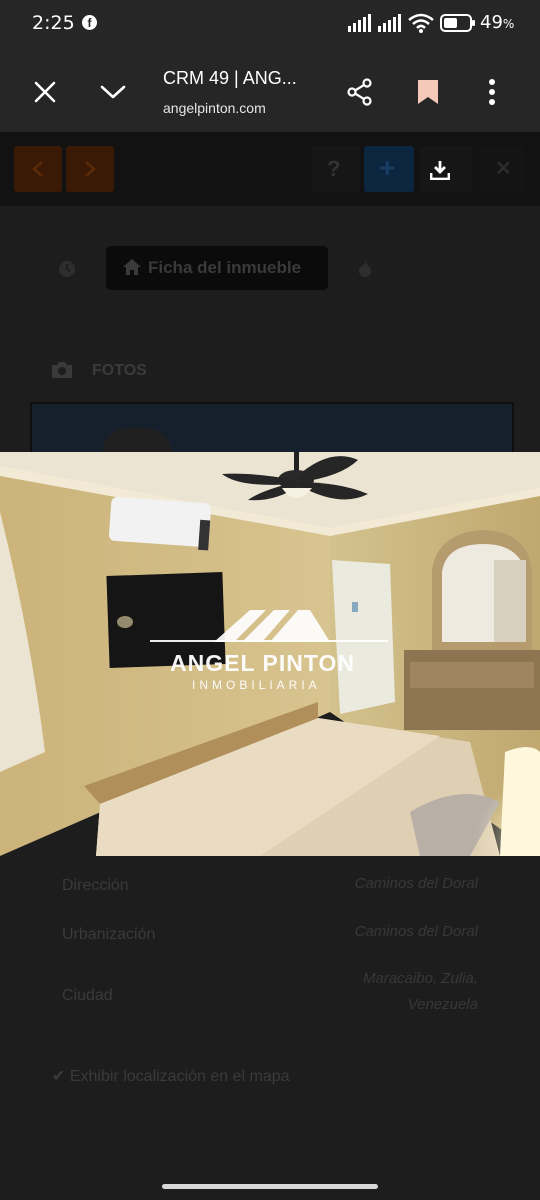  I want to click on page-url: angelpinton.com, so click(214, 108).